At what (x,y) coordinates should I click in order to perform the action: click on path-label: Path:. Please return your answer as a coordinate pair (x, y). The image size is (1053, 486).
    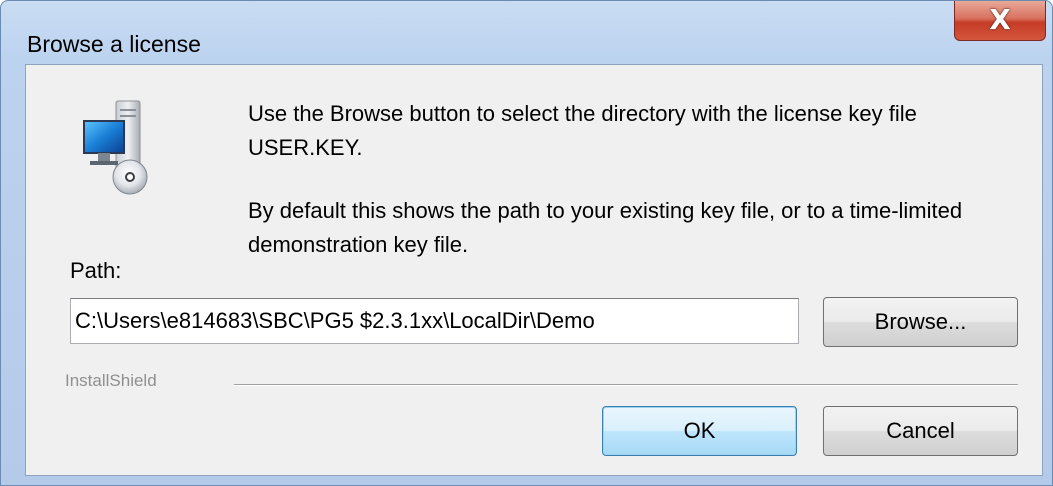
    Looking at the image, I should click on (96, 270).